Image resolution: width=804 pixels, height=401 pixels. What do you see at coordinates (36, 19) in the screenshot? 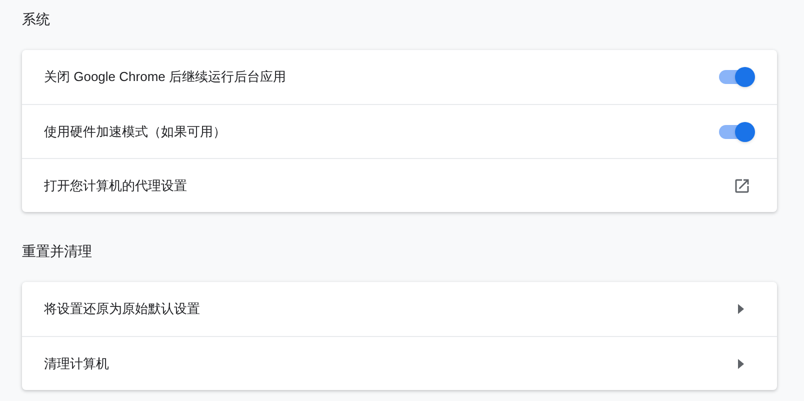
I see `section-title: 系统` at bounding box center [36, 19].